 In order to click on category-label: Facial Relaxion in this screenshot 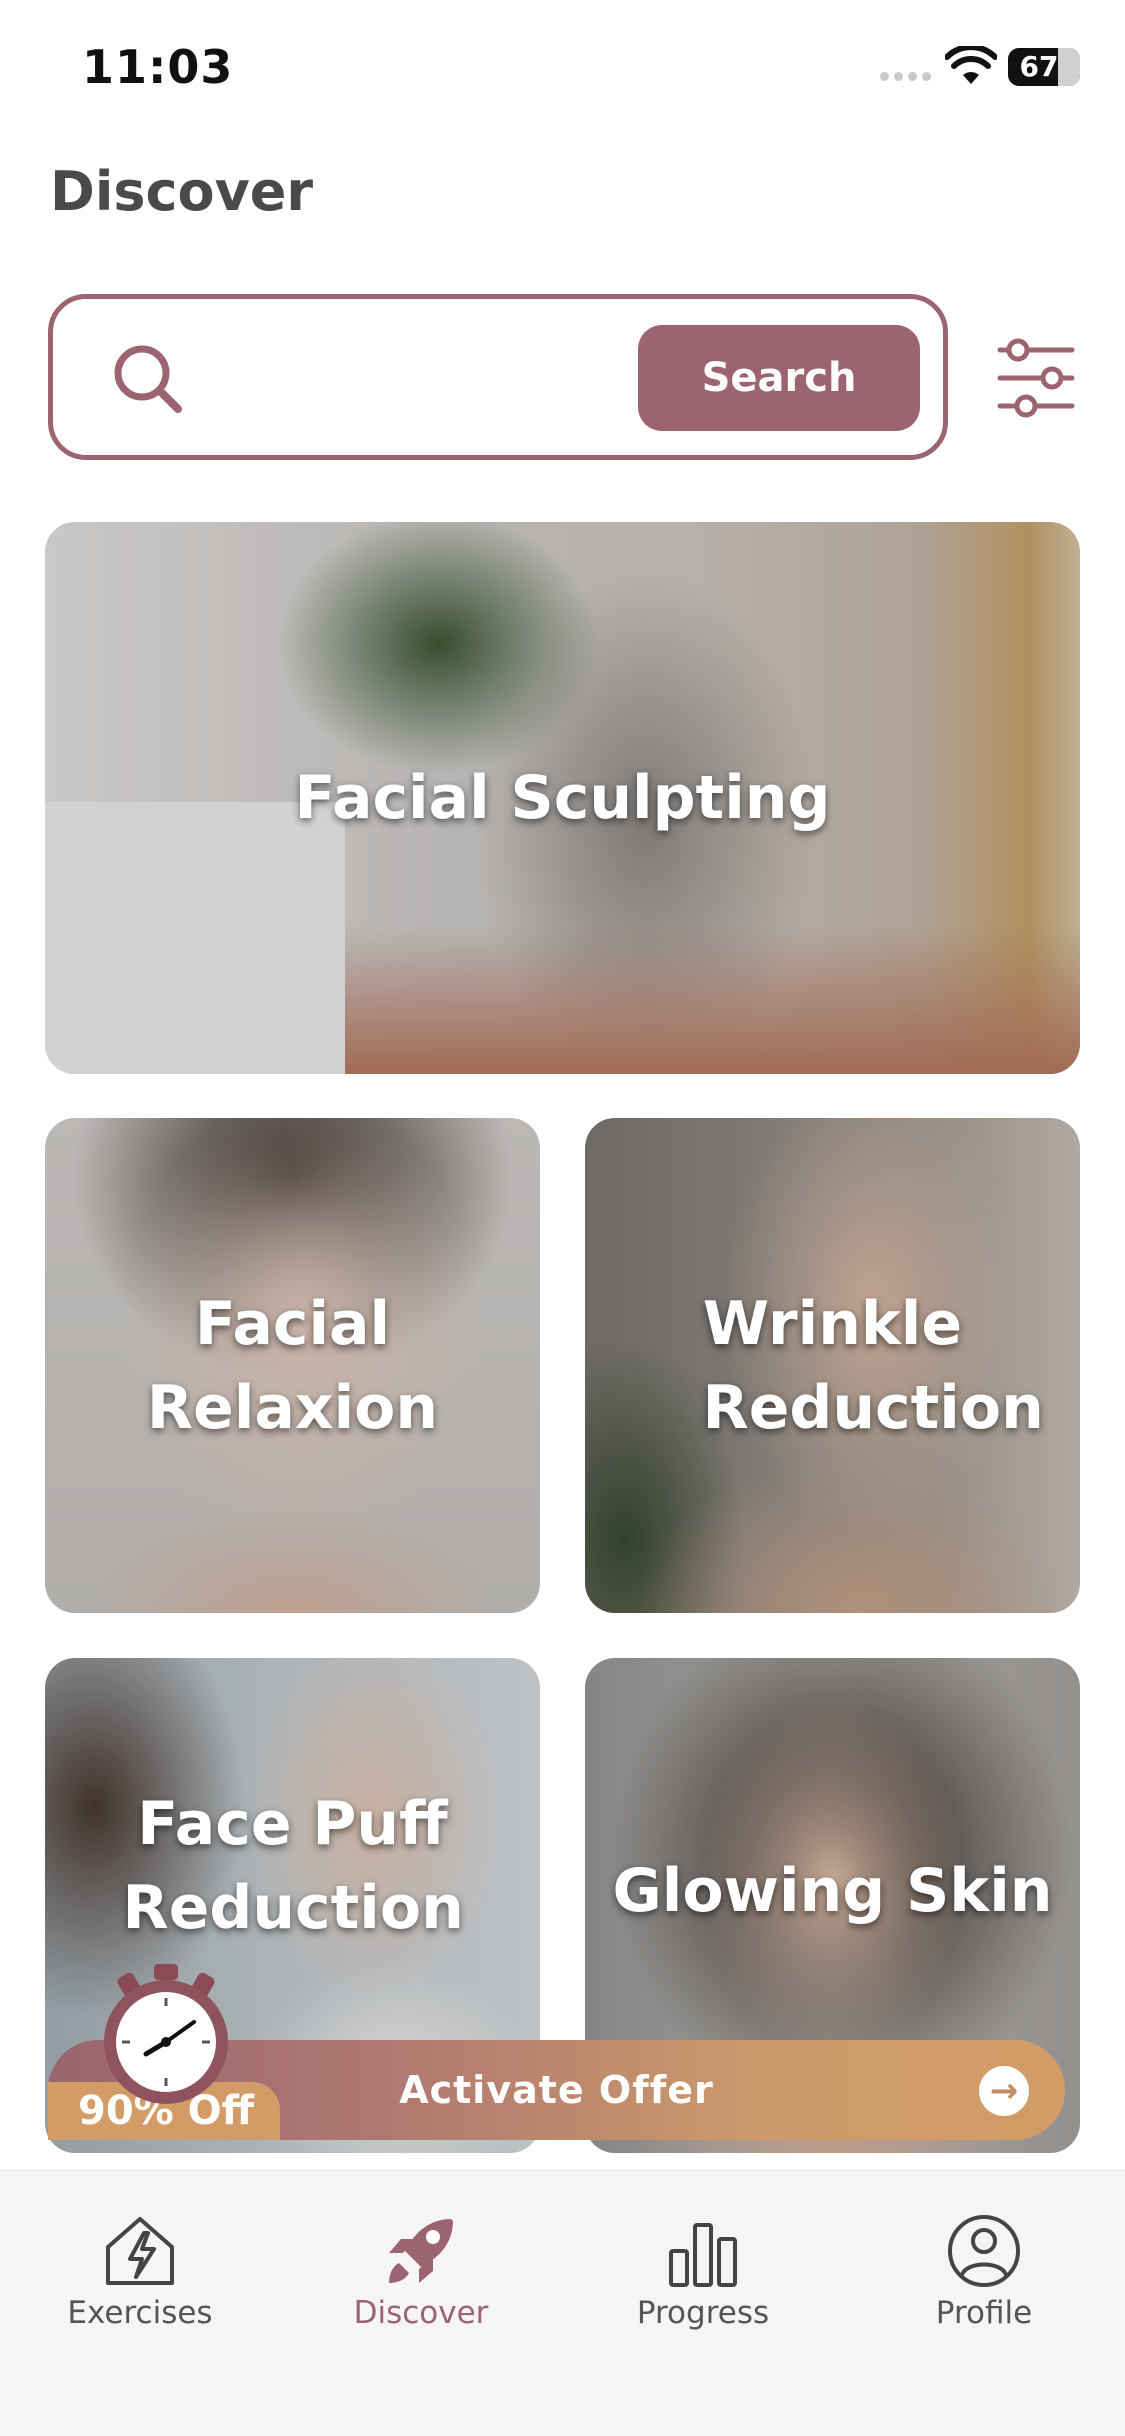, I will do `click(292, 1365)`.